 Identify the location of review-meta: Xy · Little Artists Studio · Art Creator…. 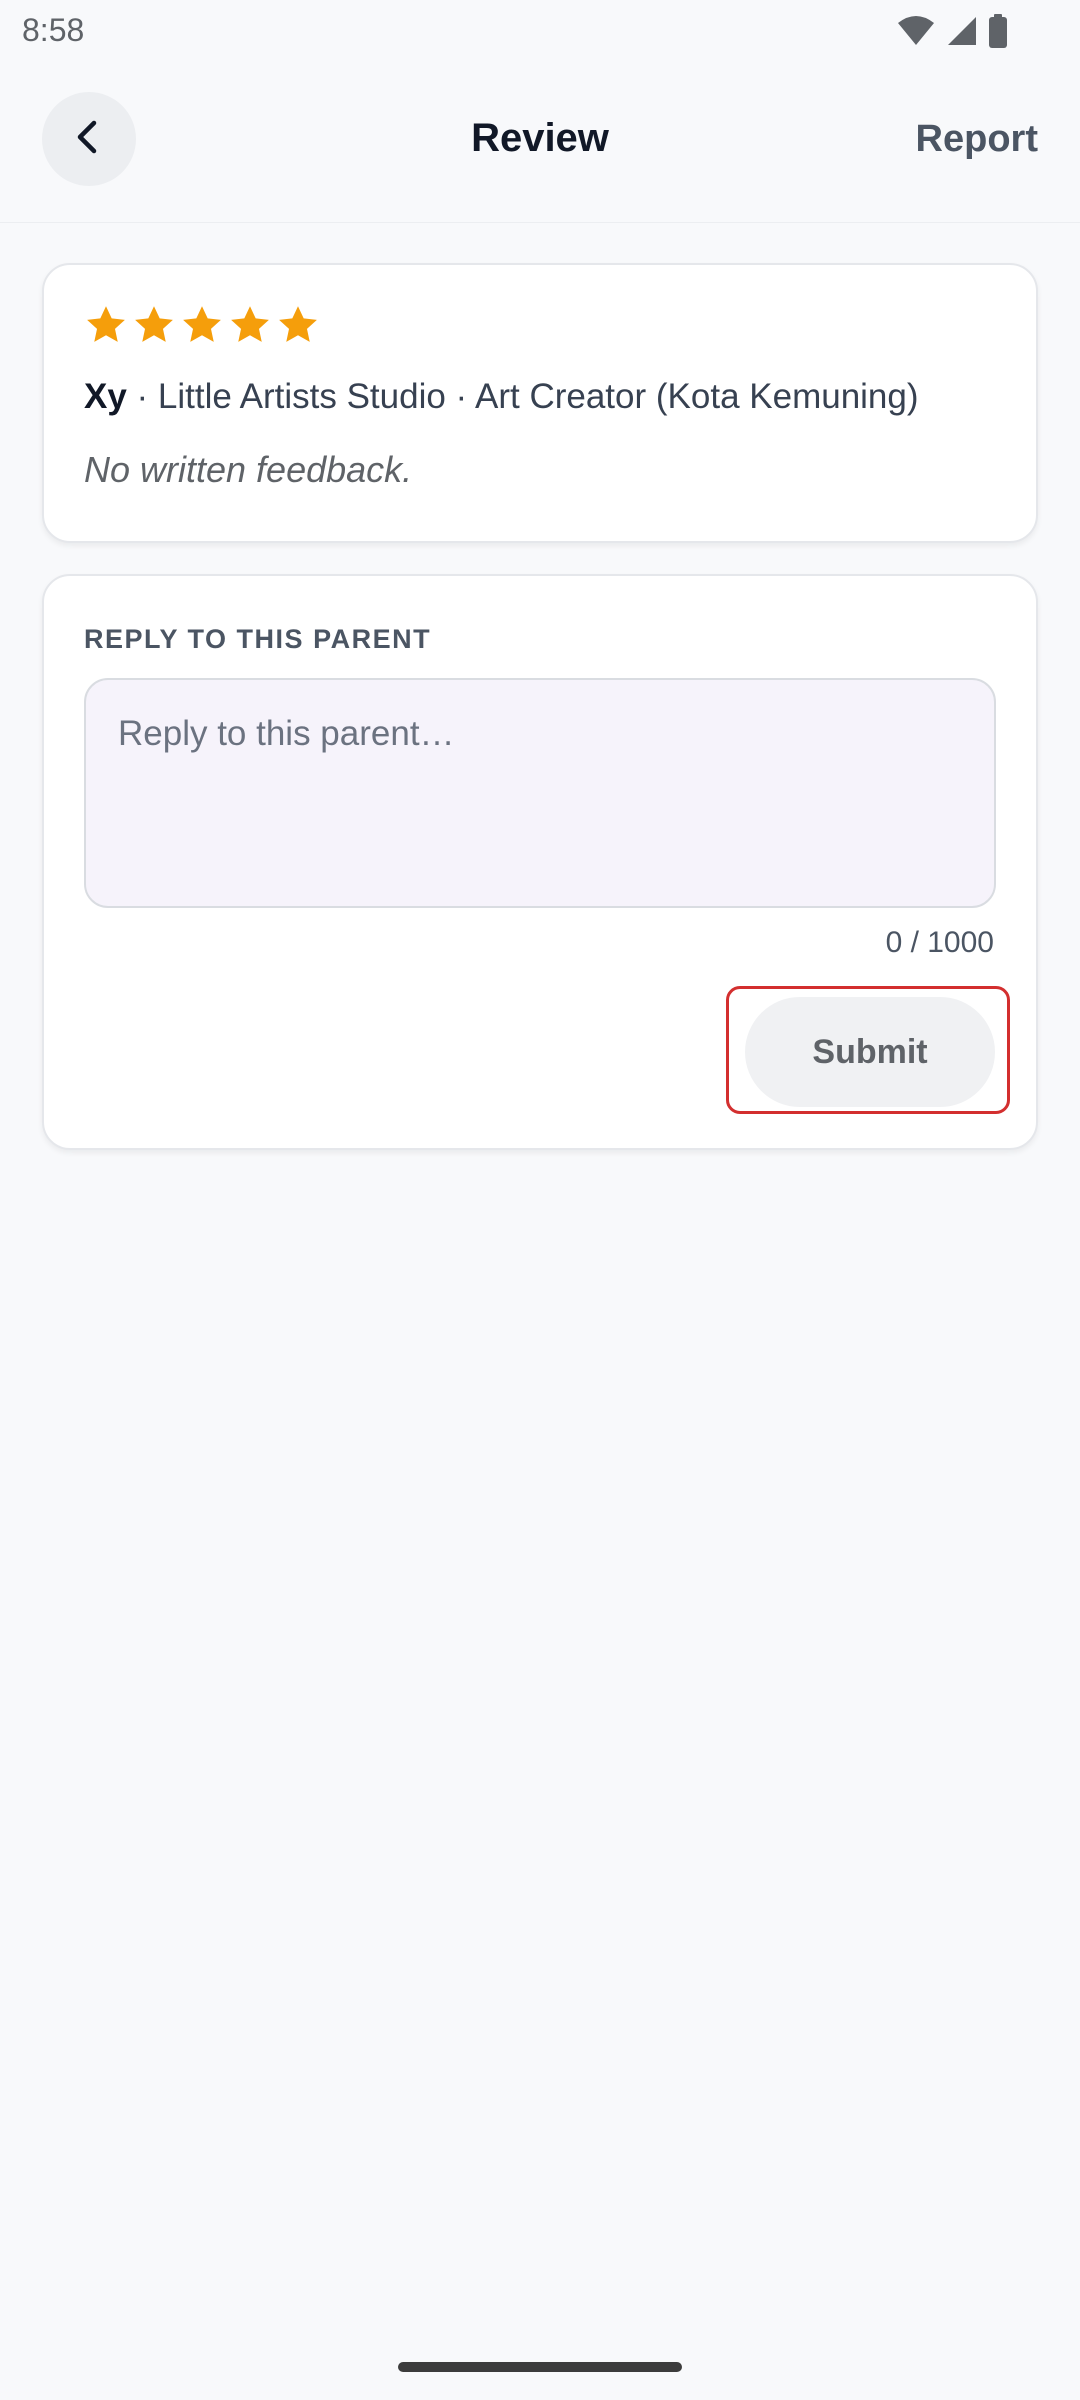
(501, 397).